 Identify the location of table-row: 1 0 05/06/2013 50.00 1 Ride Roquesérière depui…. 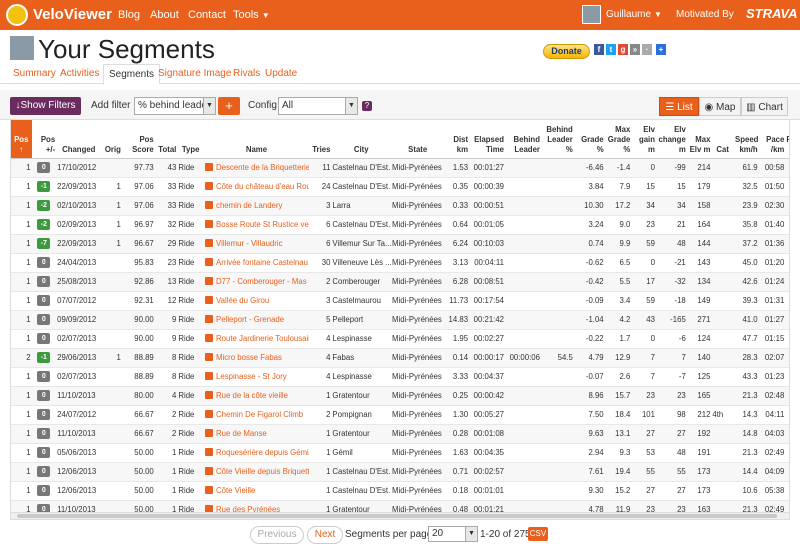
(400, 453).